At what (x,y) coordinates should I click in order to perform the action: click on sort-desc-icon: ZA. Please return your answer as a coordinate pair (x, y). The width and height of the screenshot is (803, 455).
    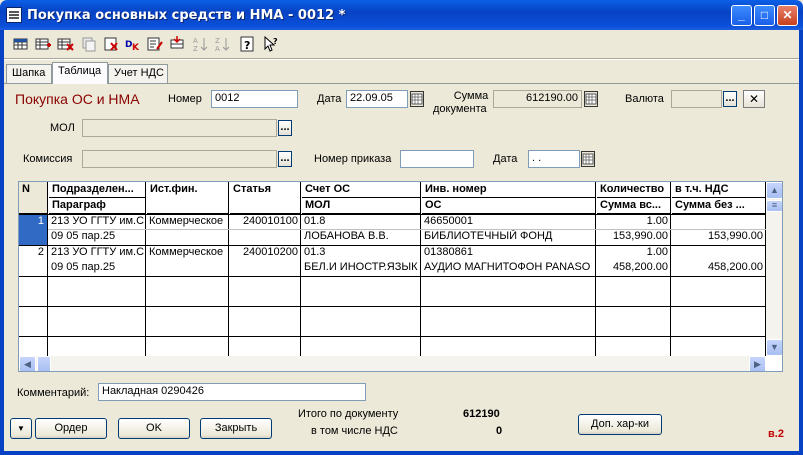
    Looking at the image, I should click on (223, 44).